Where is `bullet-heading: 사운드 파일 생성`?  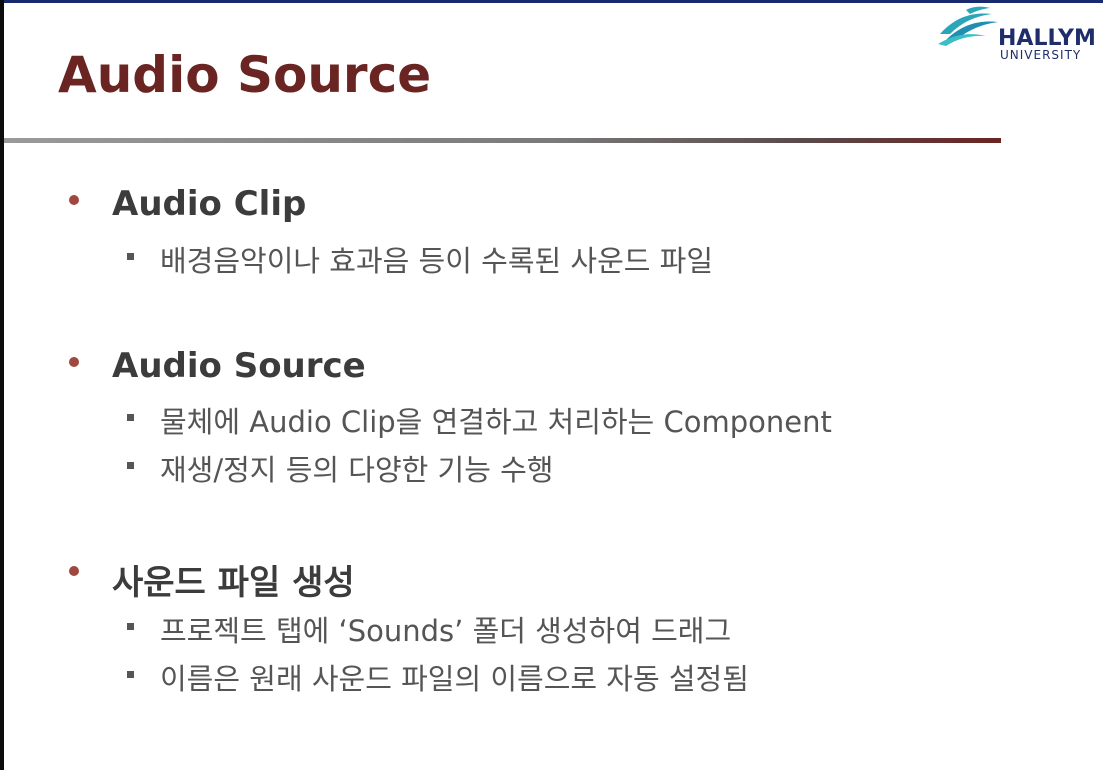
bullet-heading: 사운드 파일 생성 is located at coordinates (212, 579).